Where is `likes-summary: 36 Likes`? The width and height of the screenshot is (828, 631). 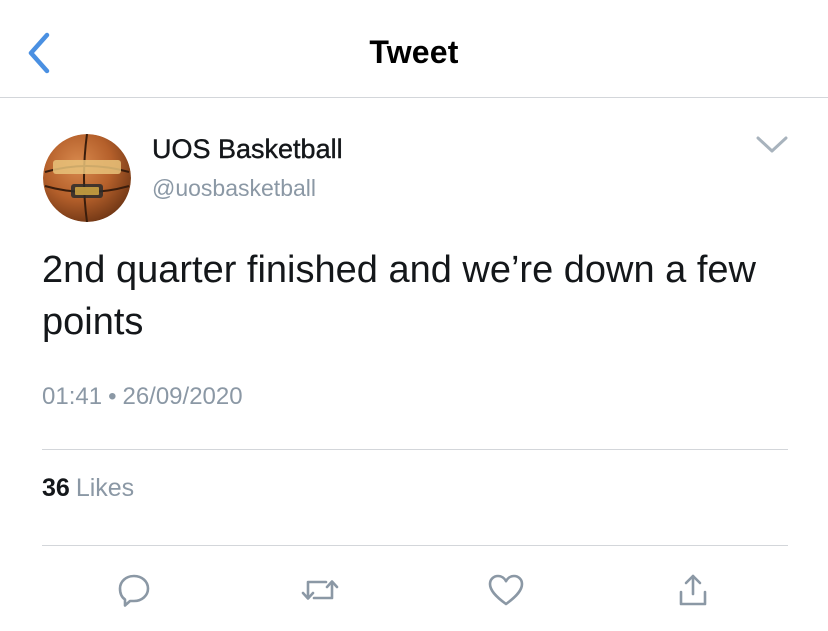 likes-summary: 36 Likes is located at coordinates (88, 488).